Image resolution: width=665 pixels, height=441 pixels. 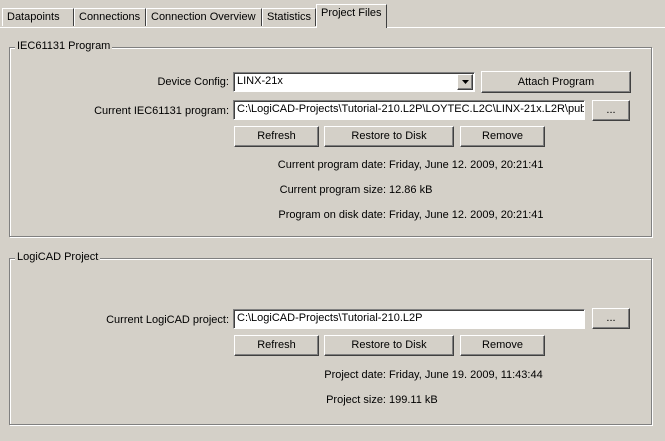 What do you see at coordinates (332, 190) in the screenshot?
I see `program-size-label: Current program size:` at bounding box center [332, 190].